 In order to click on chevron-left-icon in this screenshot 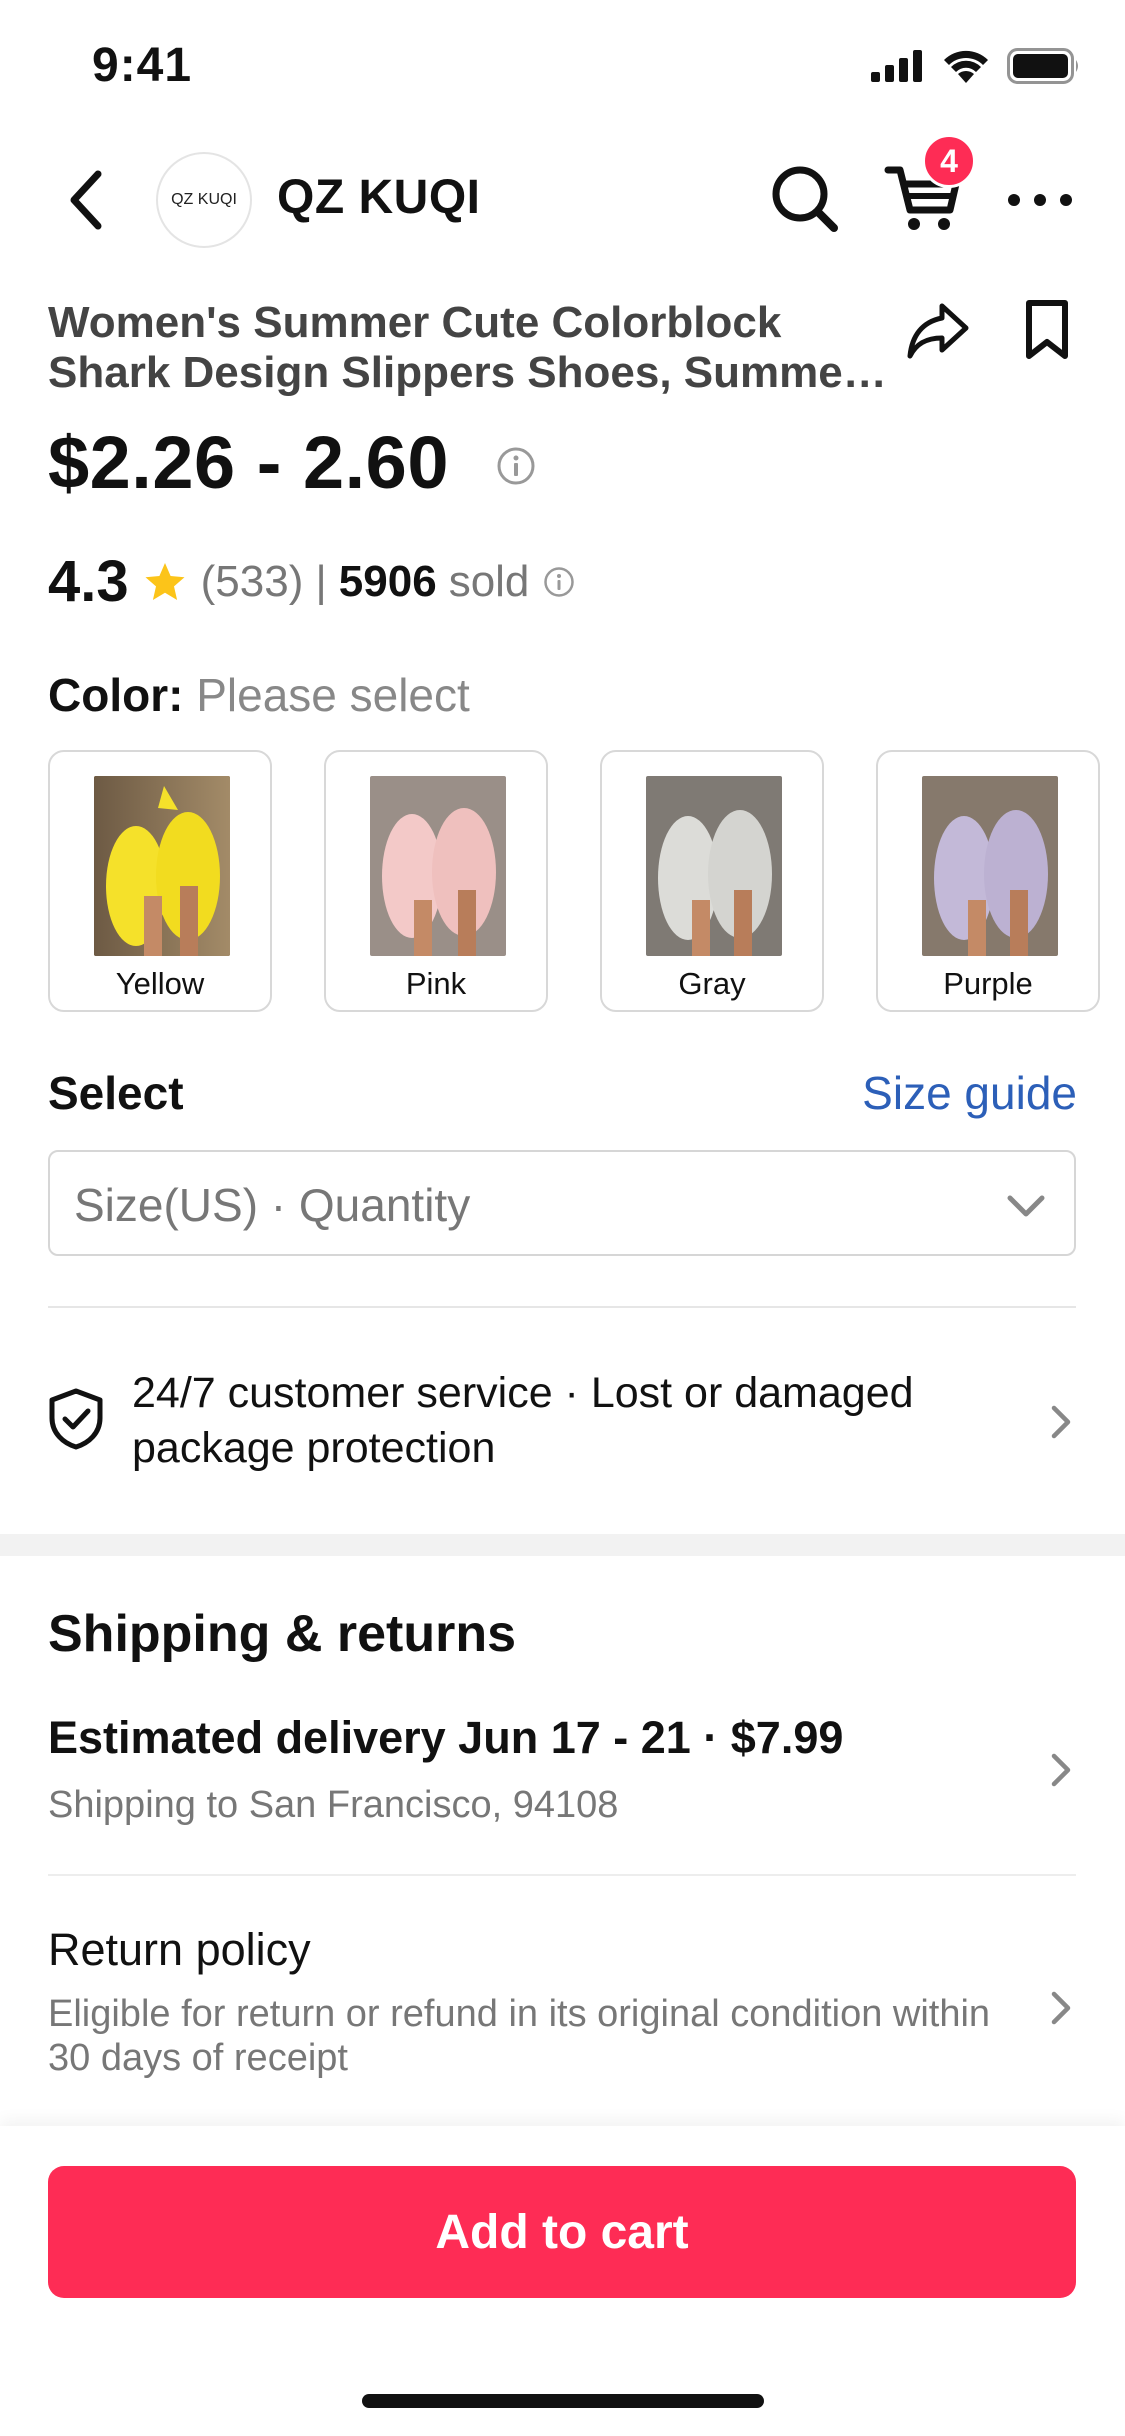, I will do `click(86, 200)`.